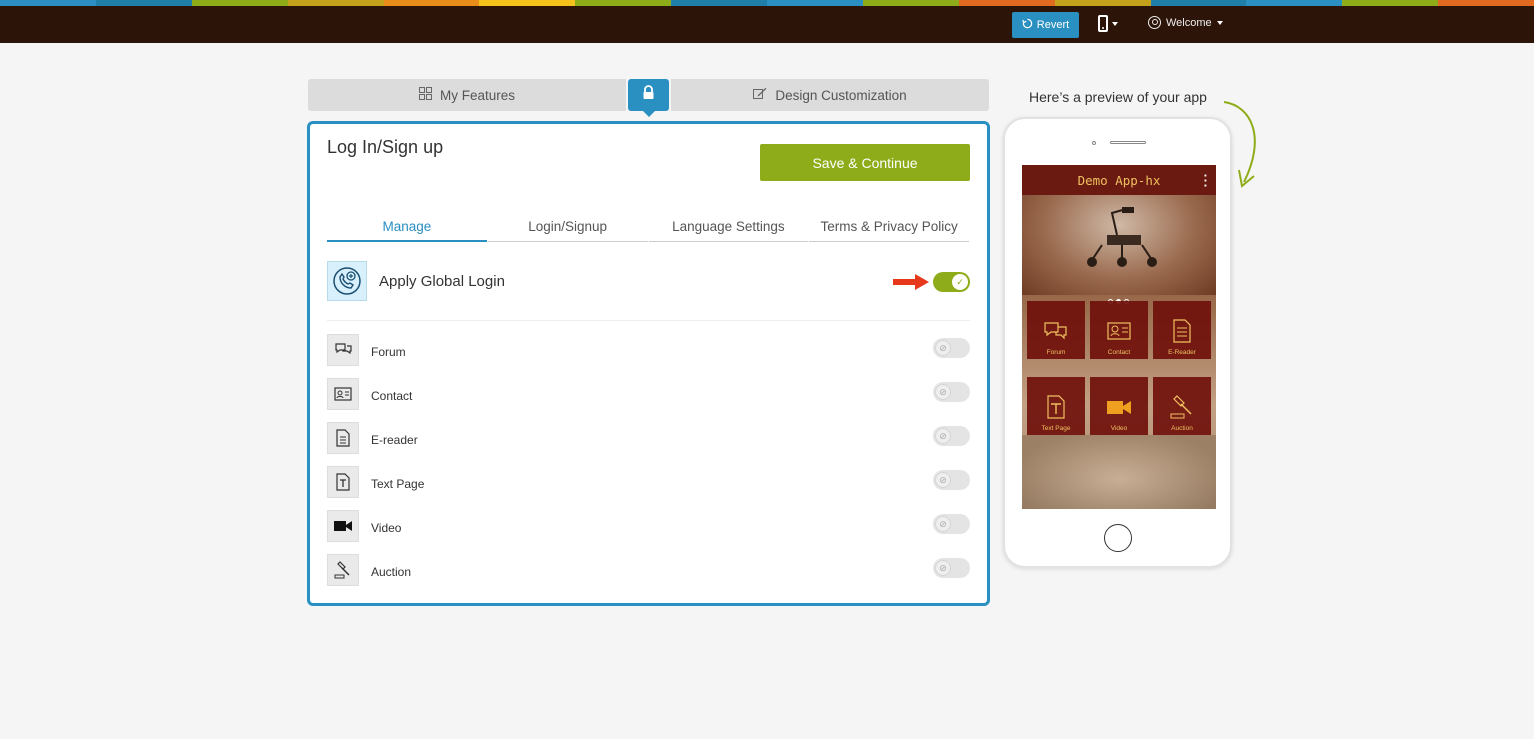 This screenshot has height=739, width=1534. Describe the element at coordinates (1128, 142) in the screenshot. I see `phone-speaker` at that location.